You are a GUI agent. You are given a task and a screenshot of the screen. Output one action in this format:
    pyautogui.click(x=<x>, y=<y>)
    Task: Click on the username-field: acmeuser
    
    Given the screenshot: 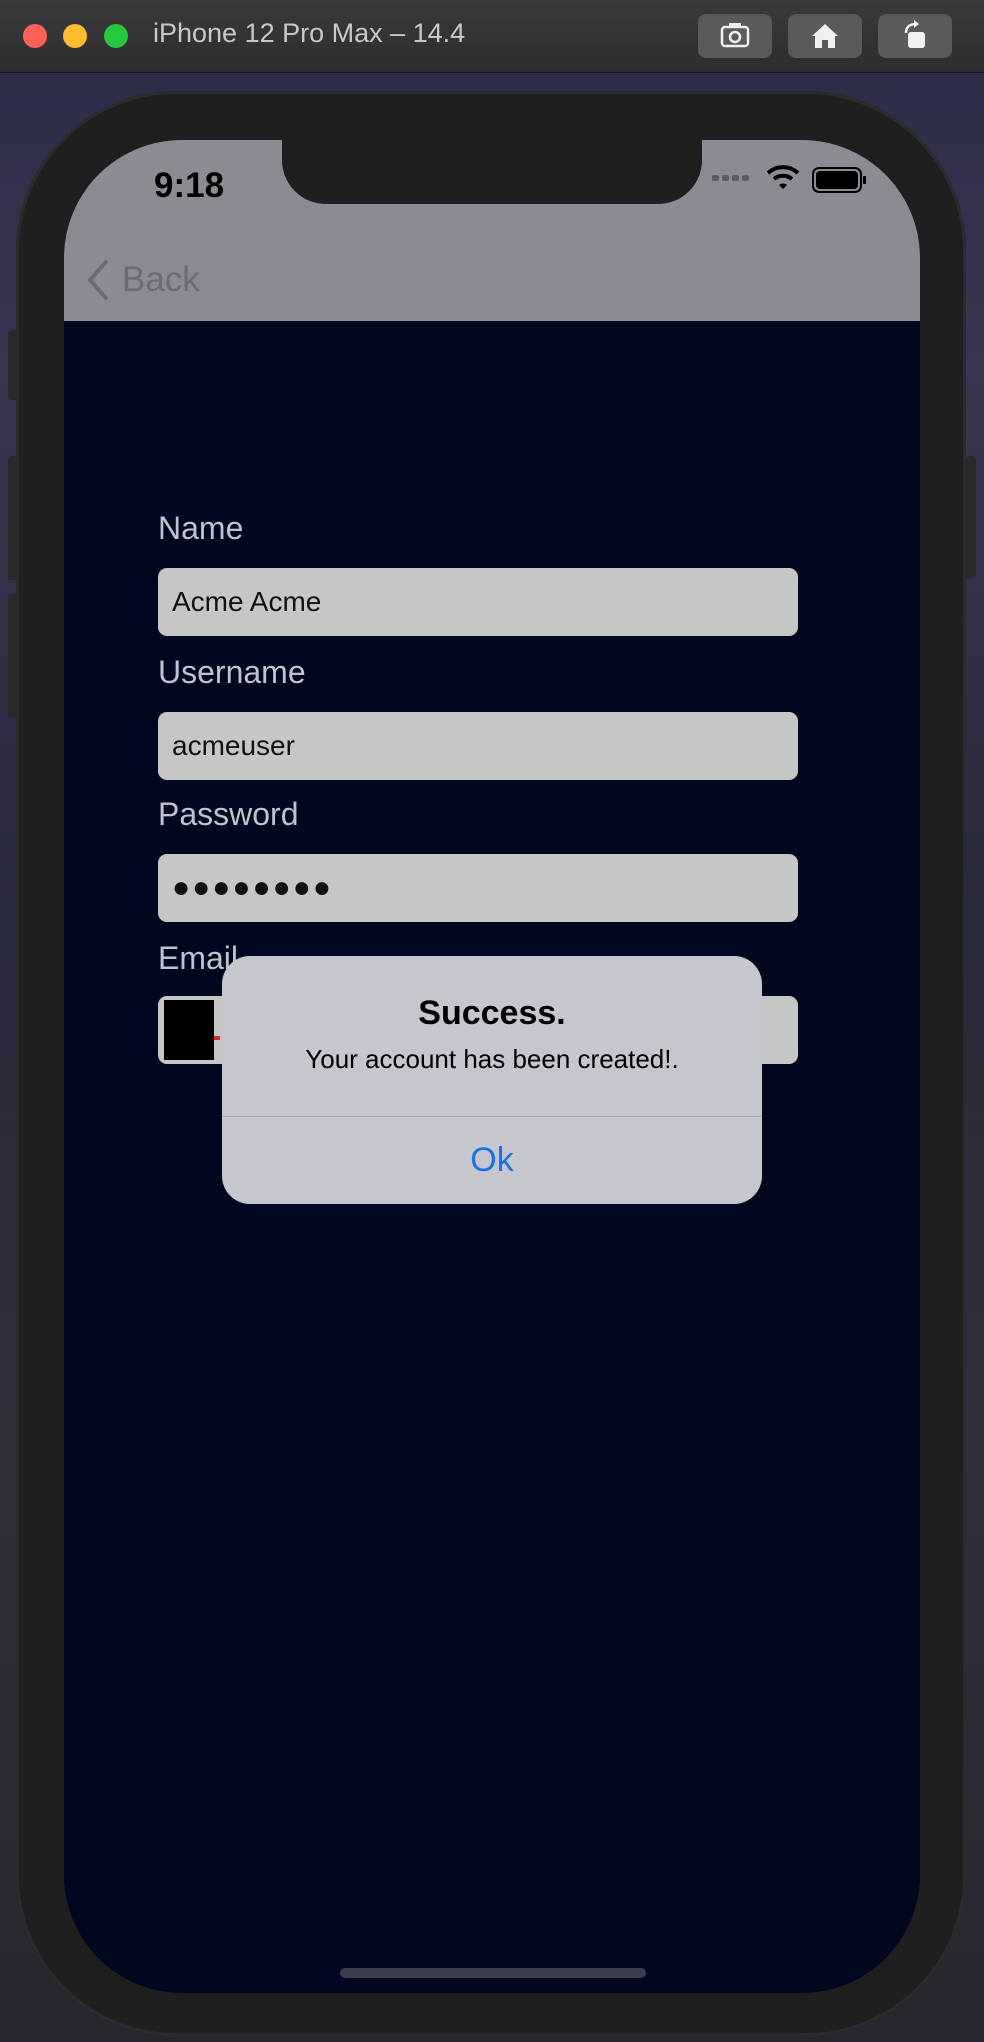 What is the action you would take?
    pyautogui.click(x=478, y=746)
    